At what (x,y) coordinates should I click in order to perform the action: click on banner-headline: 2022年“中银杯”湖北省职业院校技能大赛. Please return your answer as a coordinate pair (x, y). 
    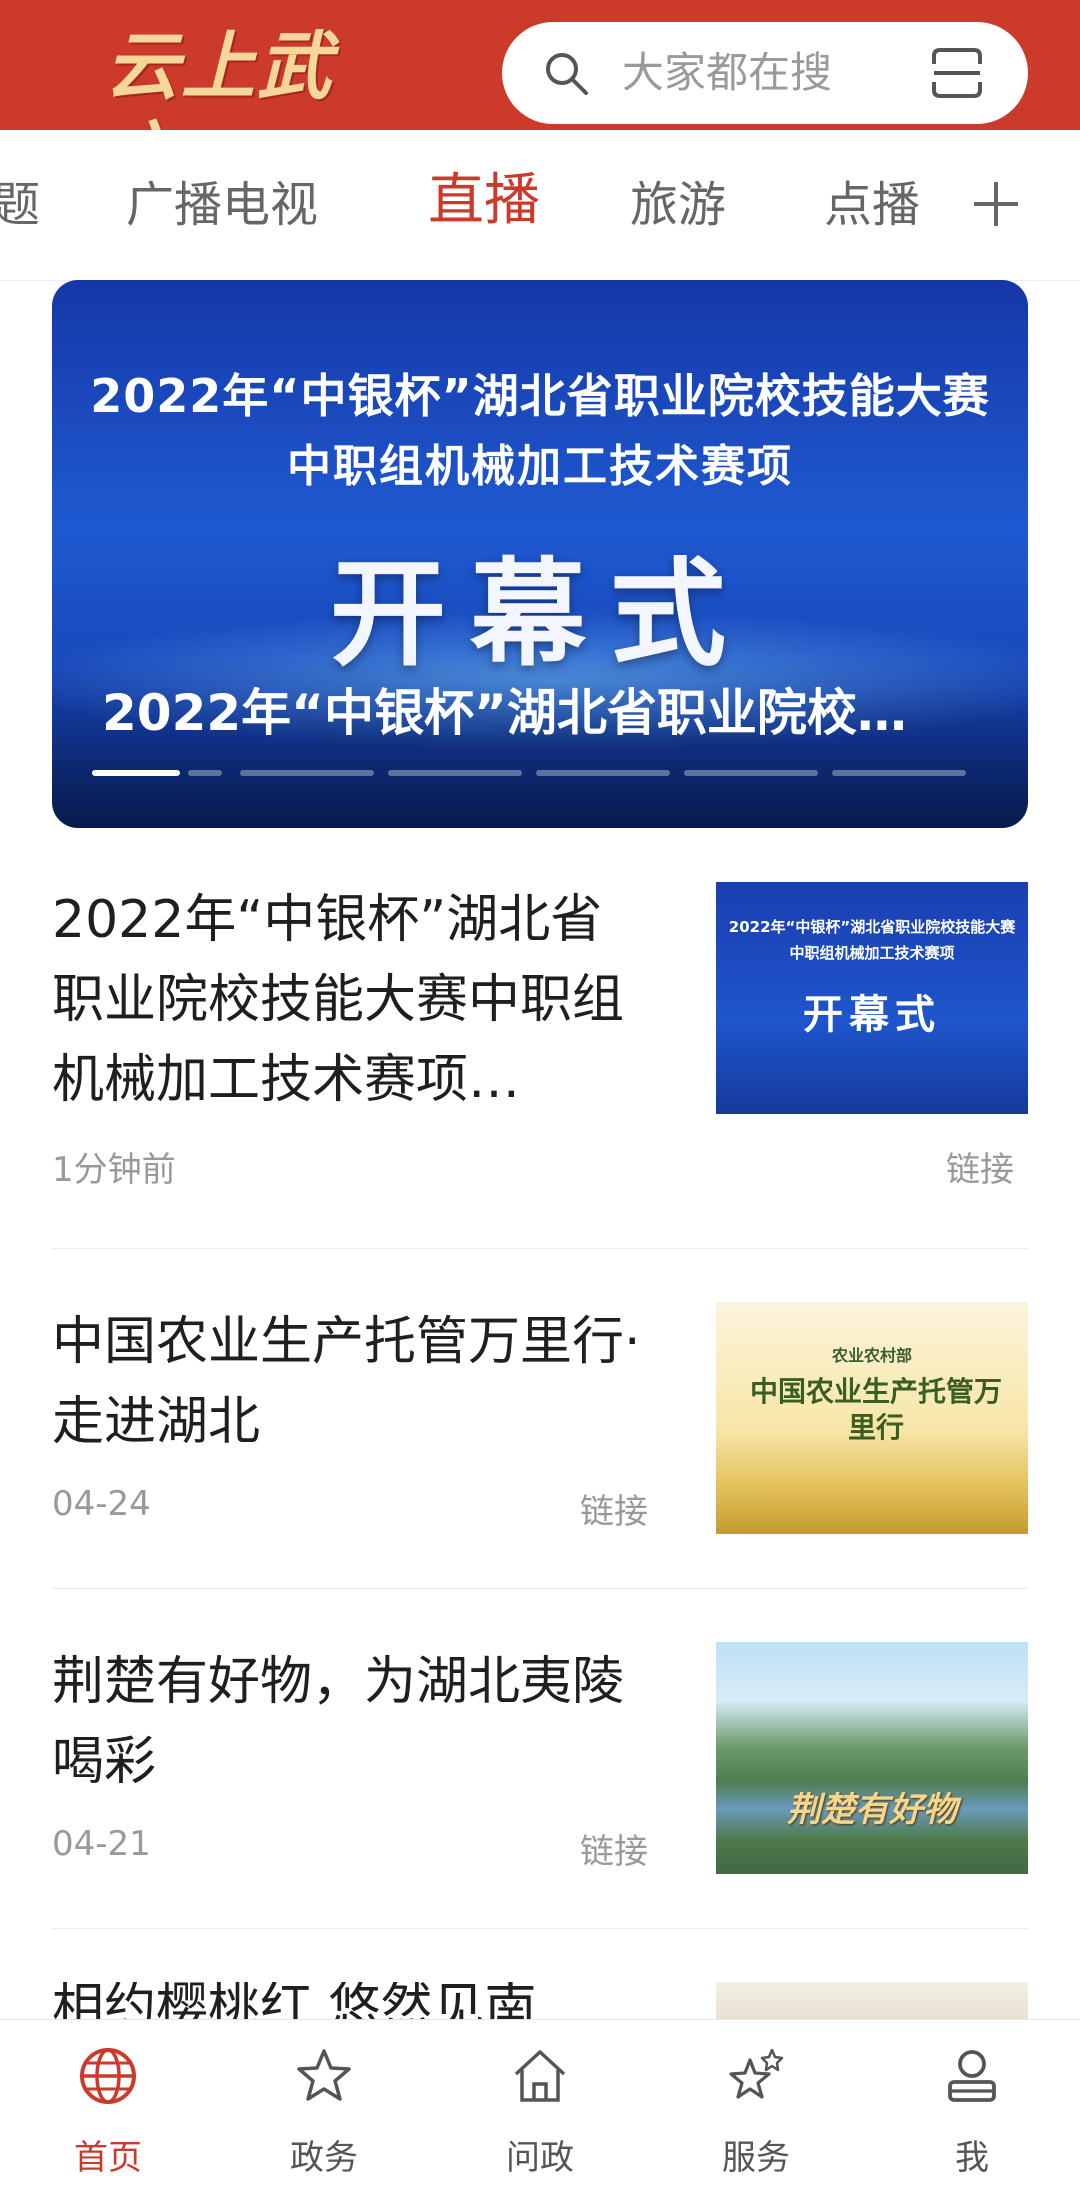
    Looking at the image, I should click on (540, 396).